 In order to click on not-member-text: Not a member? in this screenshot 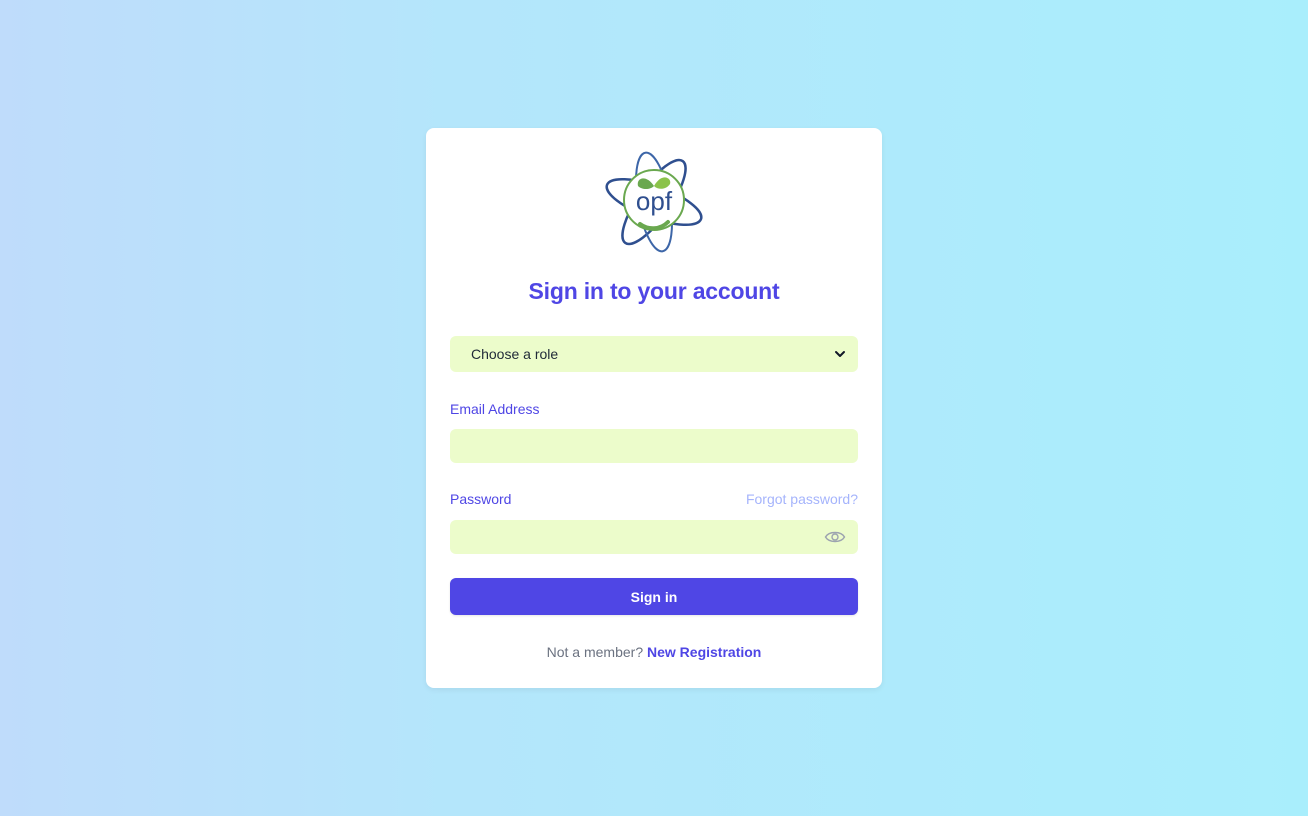, I will do `click(595, 652)`.